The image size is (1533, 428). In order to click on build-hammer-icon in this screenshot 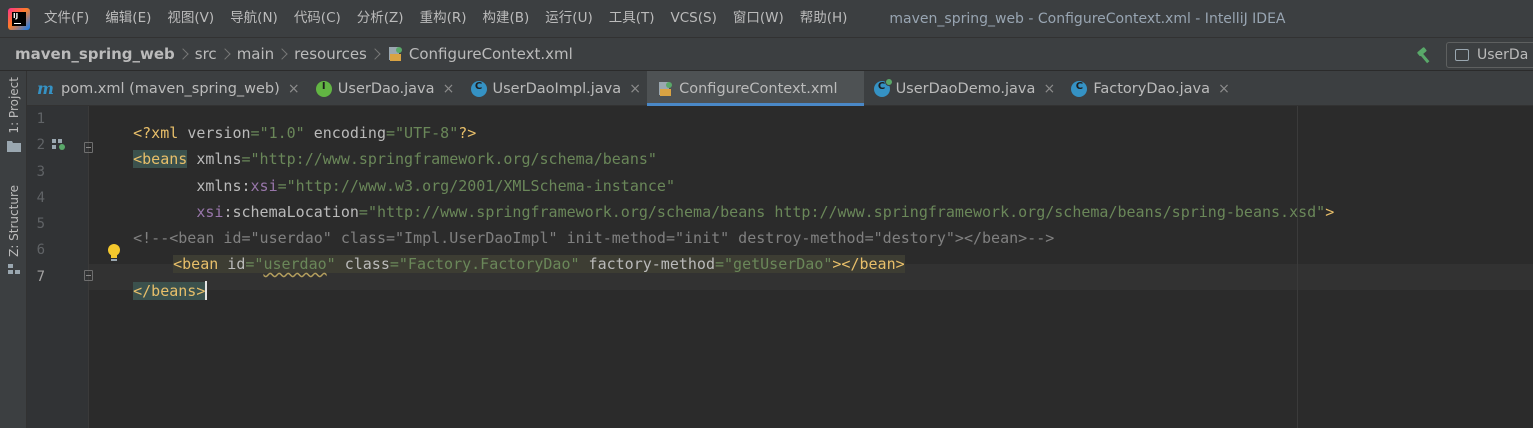, I will do `click(1424, 55)`.